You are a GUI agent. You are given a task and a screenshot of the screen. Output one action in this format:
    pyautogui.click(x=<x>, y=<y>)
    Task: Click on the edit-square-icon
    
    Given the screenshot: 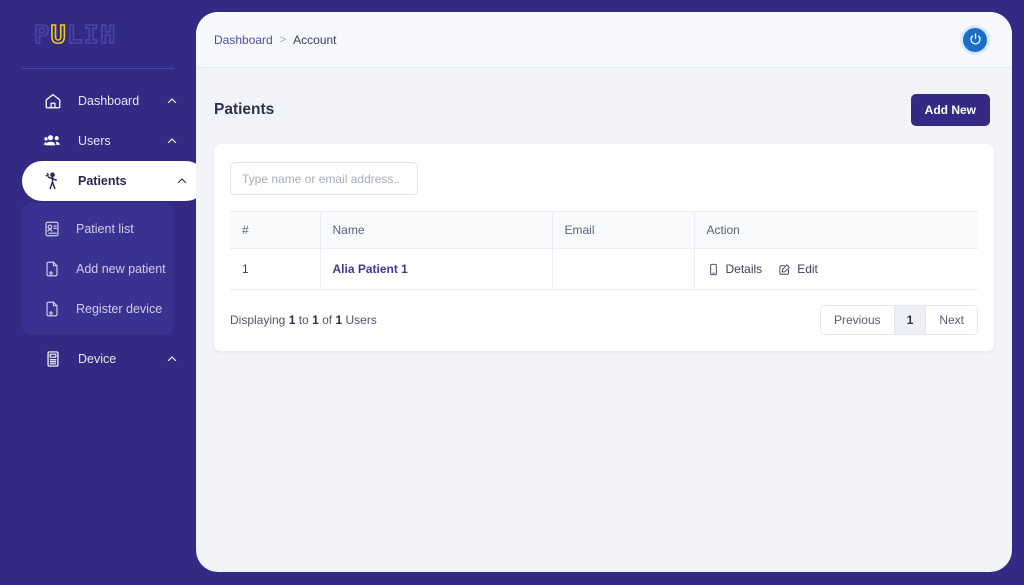 What is the action you would take?
    pyautogui.click(x=784, y=269)
    